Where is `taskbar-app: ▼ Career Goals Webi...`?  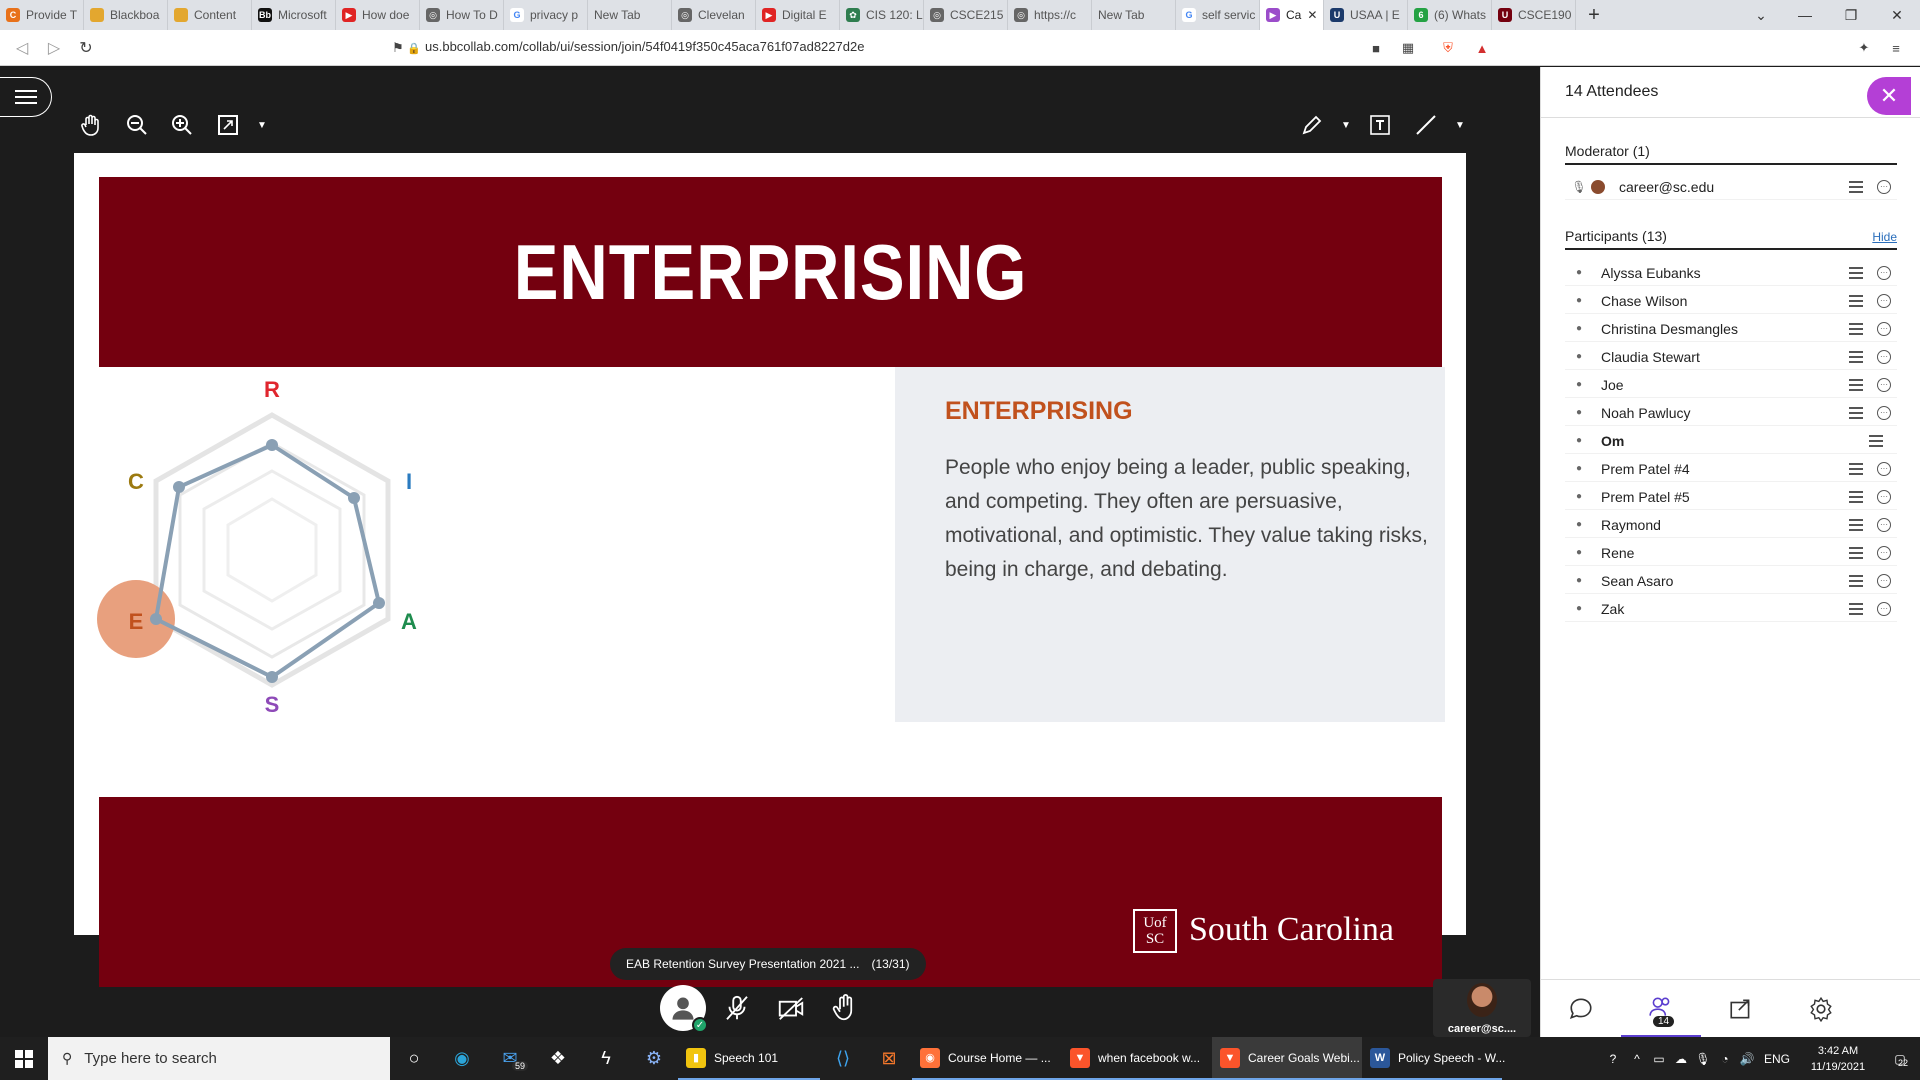
taskbar-app: ▼ Career Goals Webi... is located at coordinates (1287, 1058).